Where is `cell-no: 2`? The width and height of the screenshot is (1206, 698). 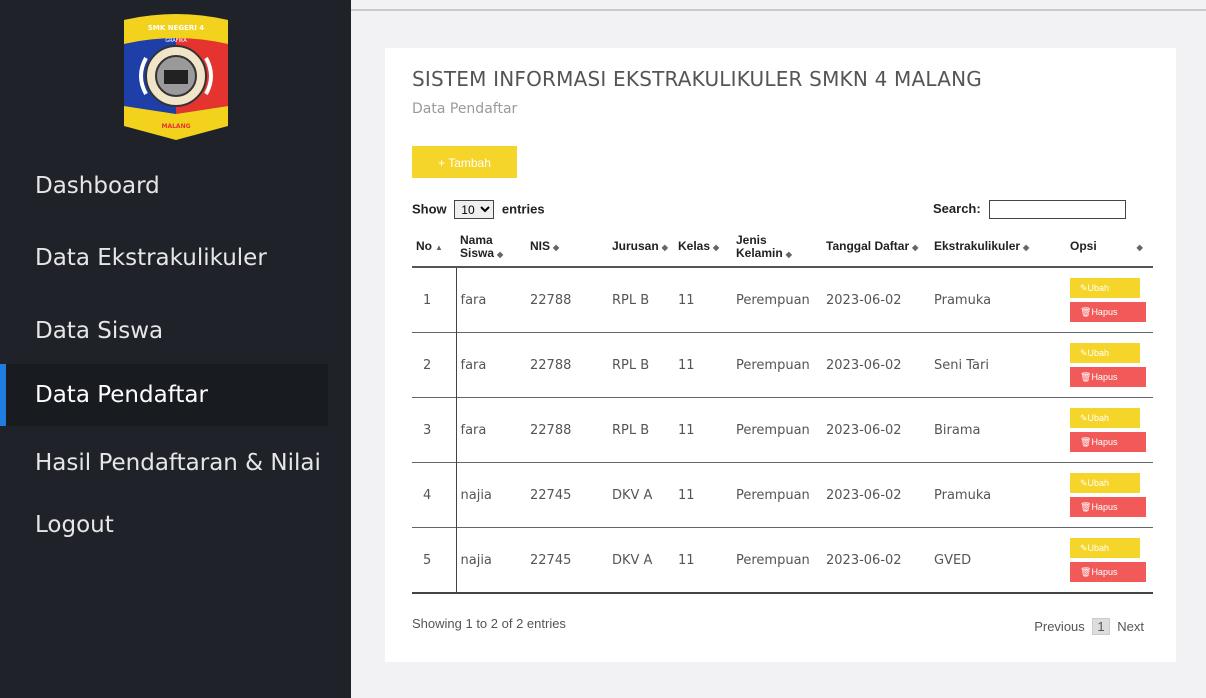 cell-no: 2 is located at coordinates (434, 365).